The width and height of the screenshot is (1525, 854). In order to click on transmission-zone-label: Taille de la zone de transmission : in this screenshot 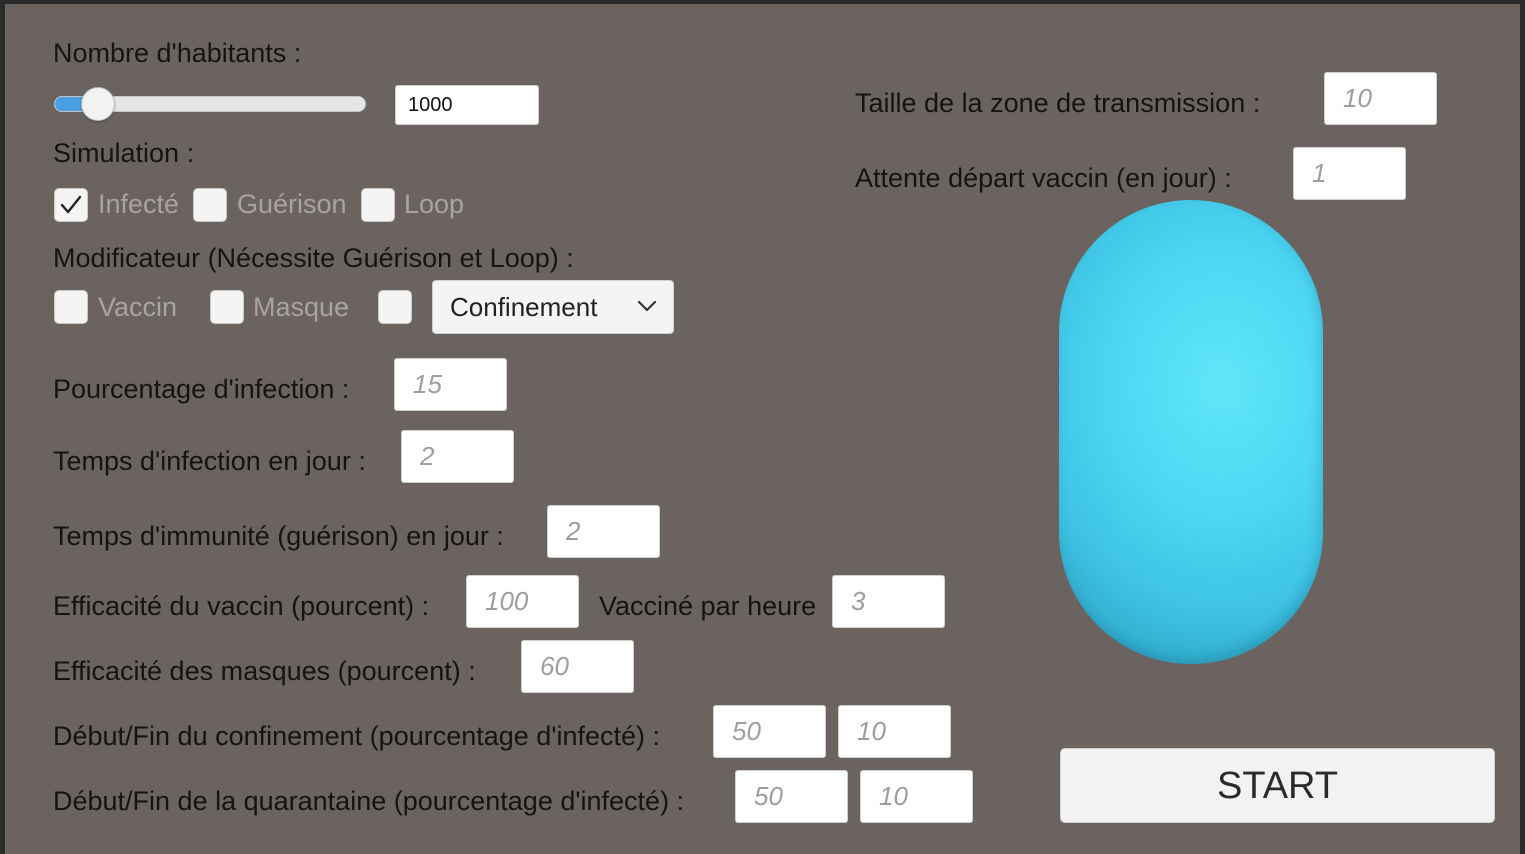, I will do `click(1058, 103)`.